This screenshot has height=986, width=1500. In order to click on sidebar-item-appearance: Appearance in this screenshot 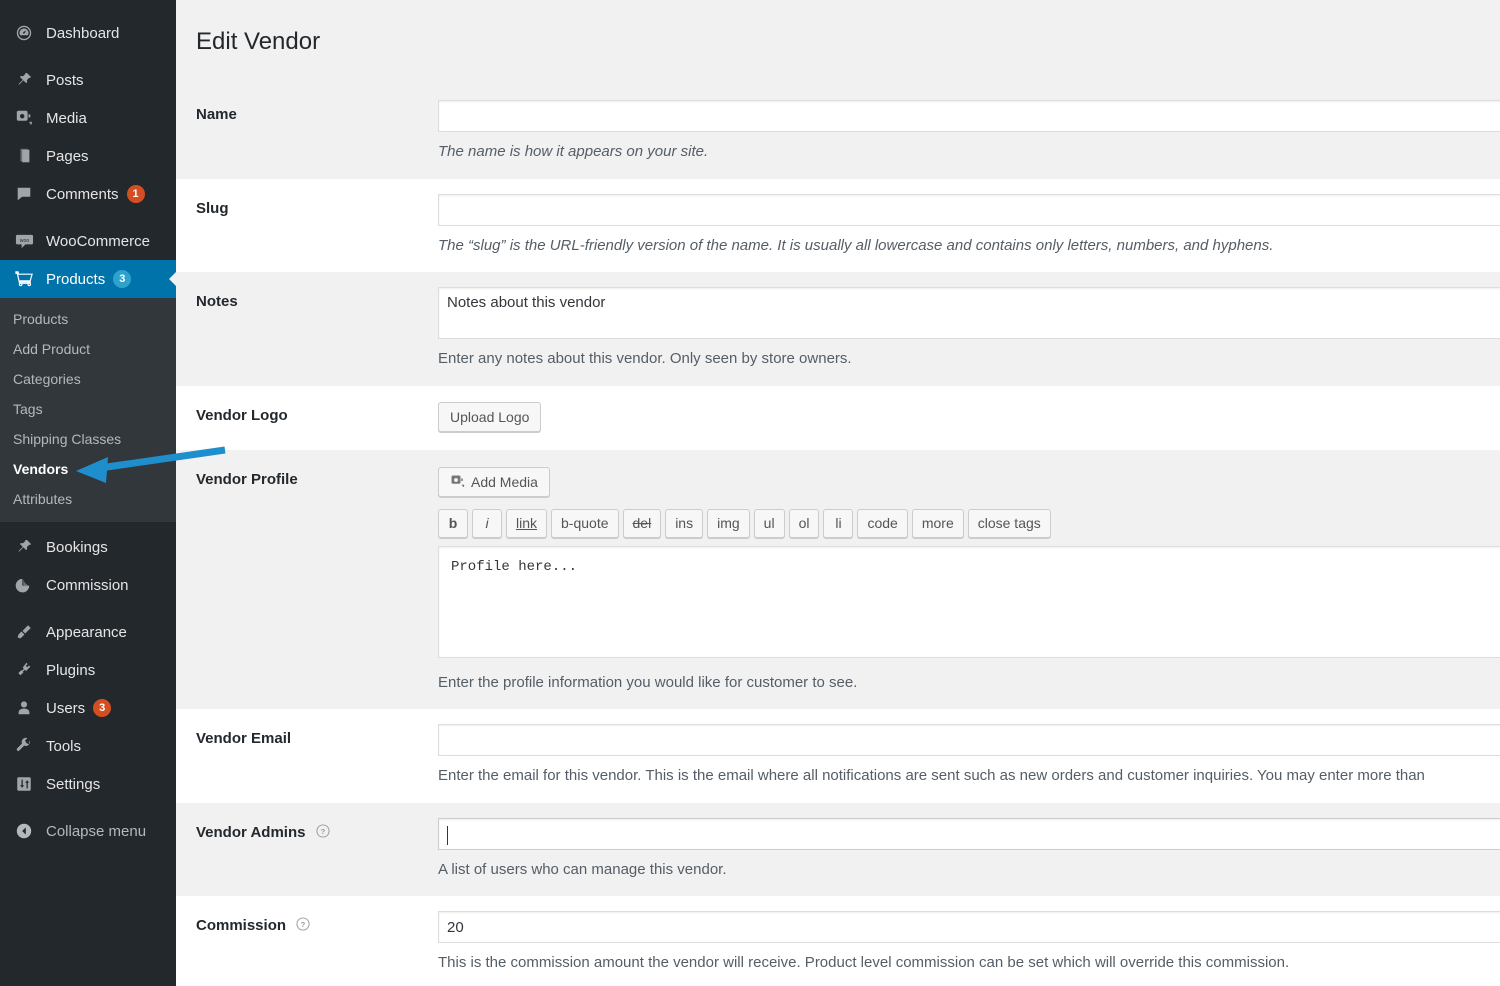, I will do `click(88, 632)`.